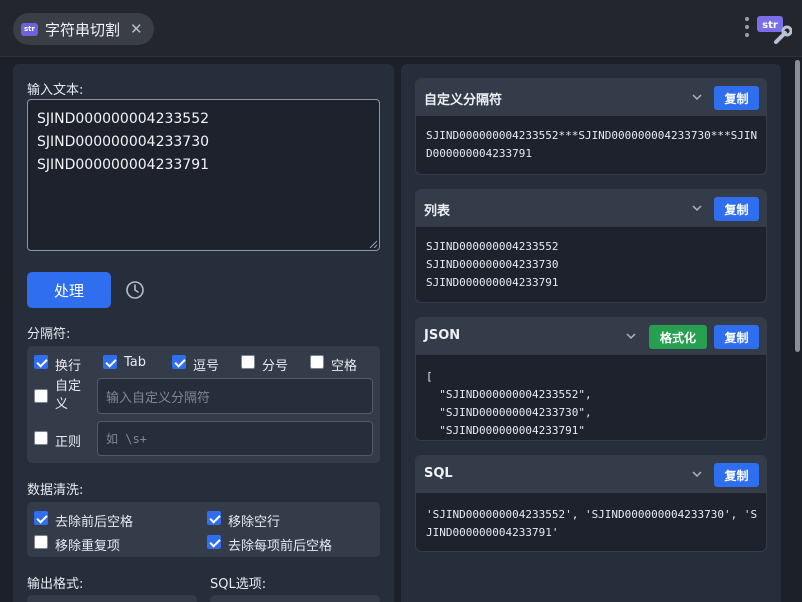 This screenshot has height=602, width=802. I want to click on str-icon: str, so click(29, 29).